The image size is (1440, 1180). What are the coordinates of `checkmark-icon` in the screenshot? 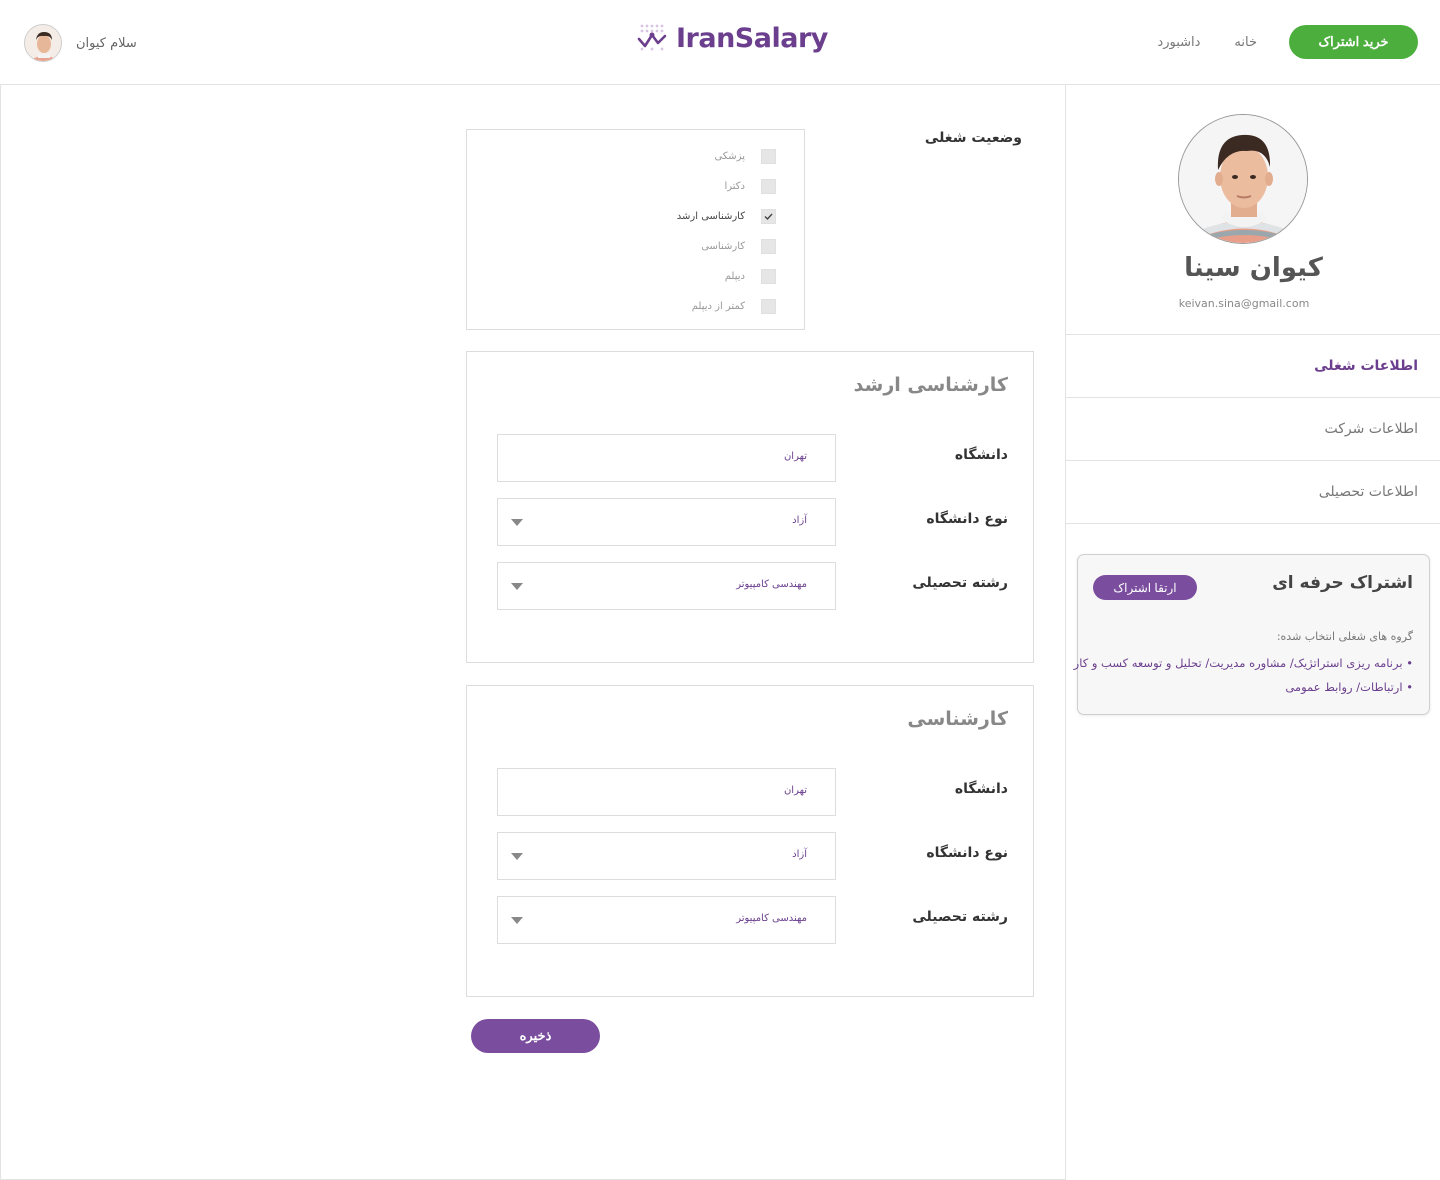 It's located at (768, 217).